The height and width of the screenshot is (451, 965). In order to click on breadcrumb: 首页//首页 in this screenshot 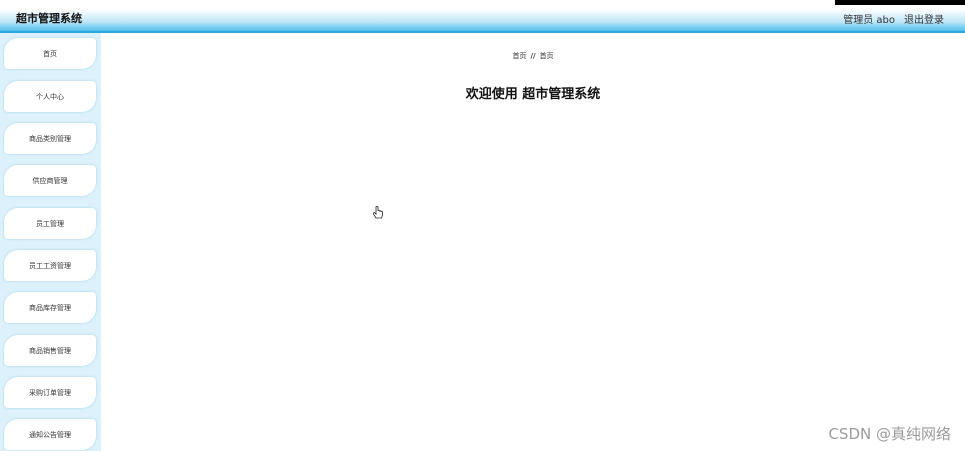, I will do `click(533, 56)`.